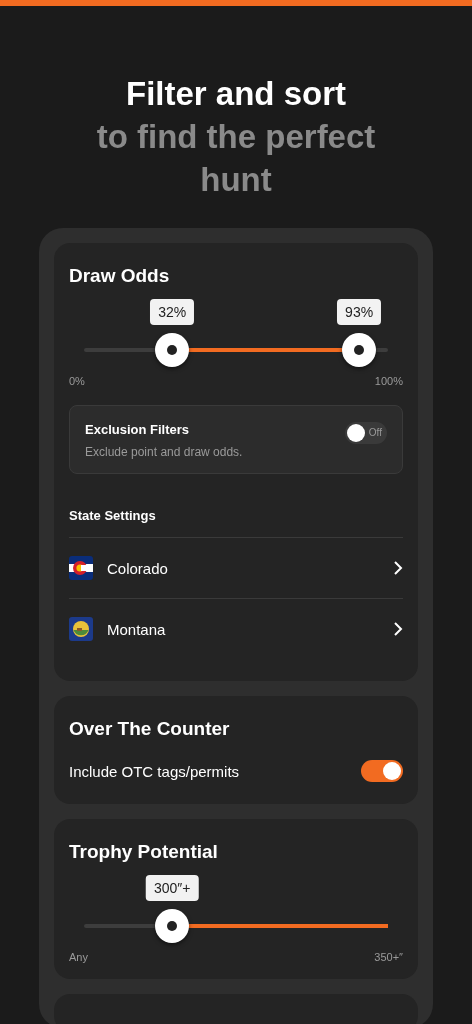 Image resolution: width=472 pixels, height=1024 pixels. Describe the element at coordinates (236, 523) in the screenshot. I see `section-heading: State Settings` at that location.